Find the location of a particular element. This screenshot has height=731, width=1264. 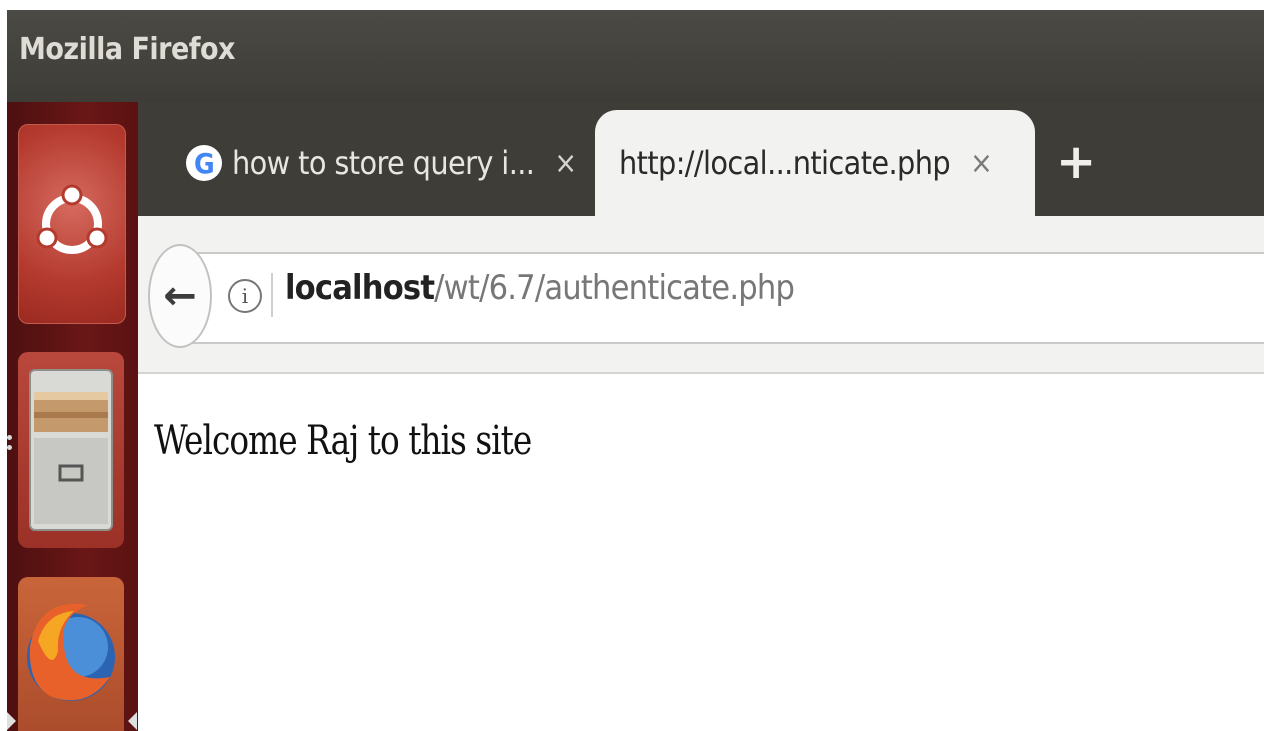

url-separator is located at coordinates (272, 295).